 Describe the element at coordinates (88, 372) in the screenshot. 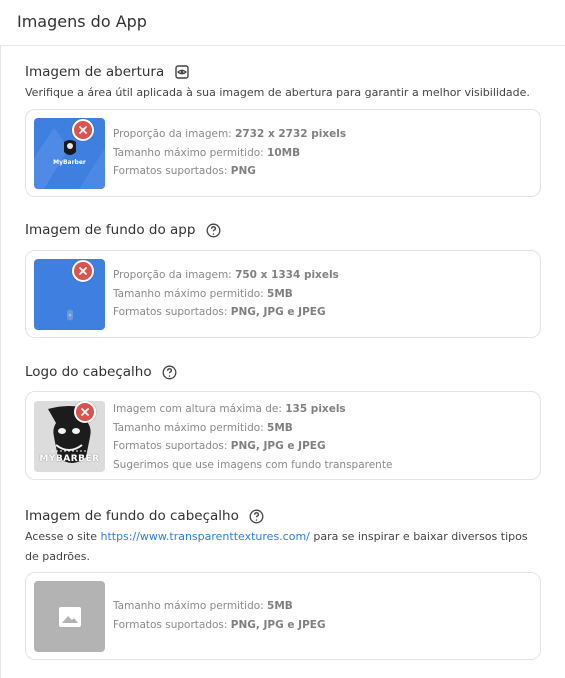

I see `section-title: Logo do cabeçalho` at that location.